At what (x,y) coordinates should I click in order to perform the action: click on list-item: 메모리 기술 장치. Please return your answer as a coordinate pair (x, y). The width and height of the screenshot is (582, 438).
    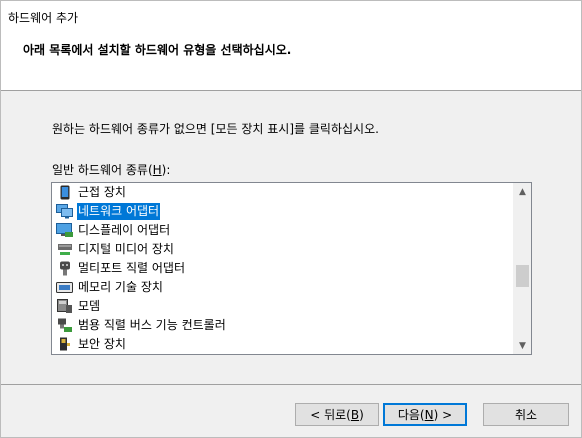
    Looking at the image, I should click on (283, 287).